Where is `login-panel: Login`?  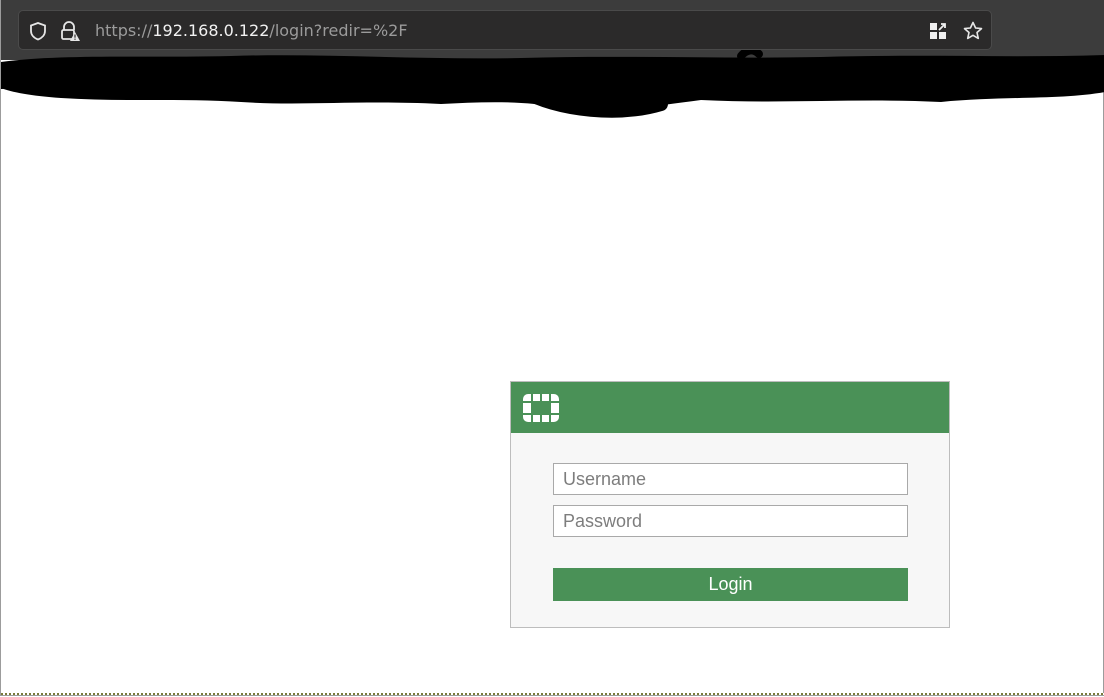 login-panel: Login is located at coordinates (730, 504).